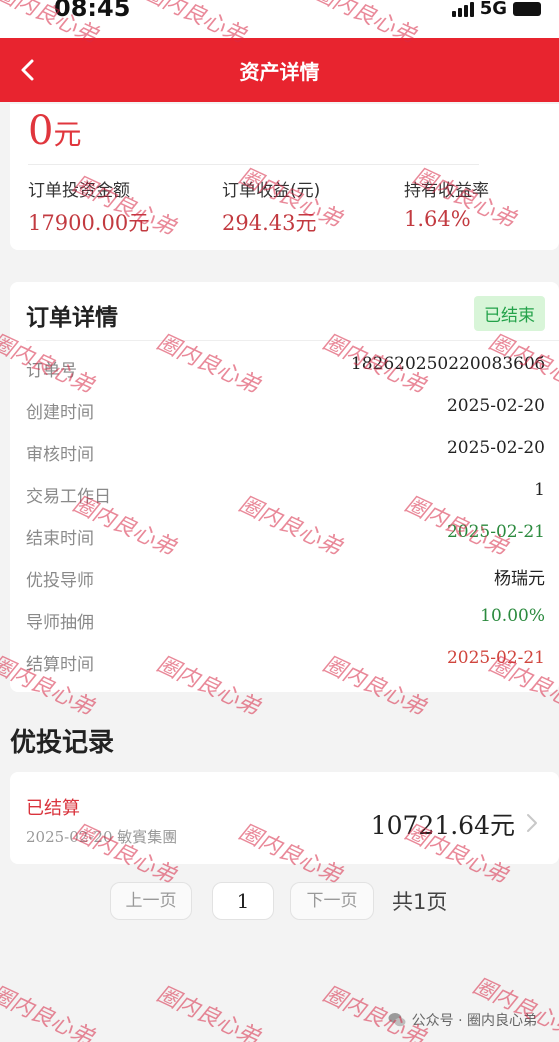 This screenshot has width=559, height=1042. I want to click on stat-value: 1.64%, so click(437, 219).